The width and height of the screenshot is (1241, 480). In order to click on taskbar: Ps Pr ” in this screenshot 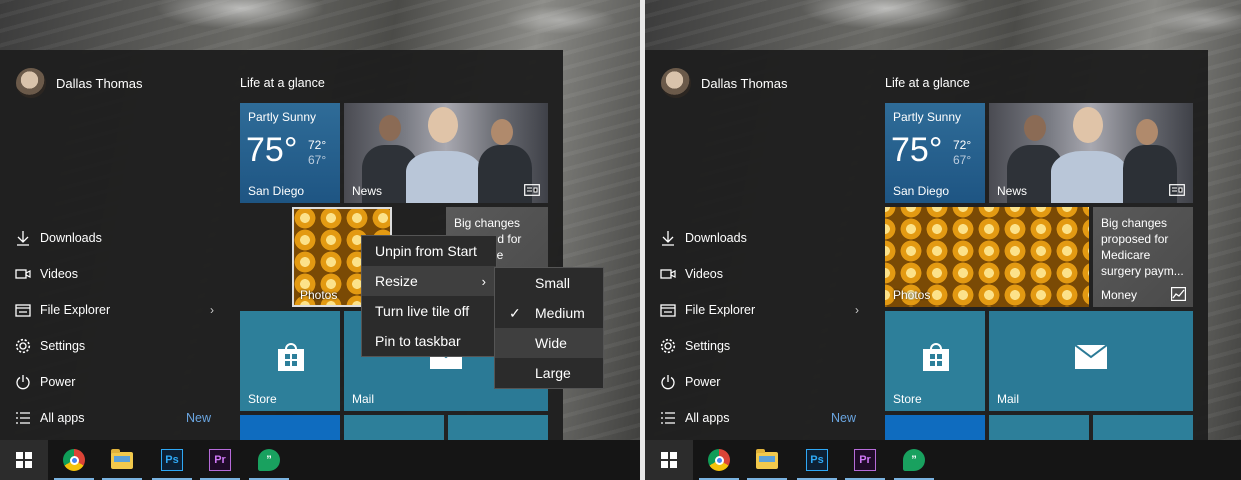, I will do `click(943, 460)`.